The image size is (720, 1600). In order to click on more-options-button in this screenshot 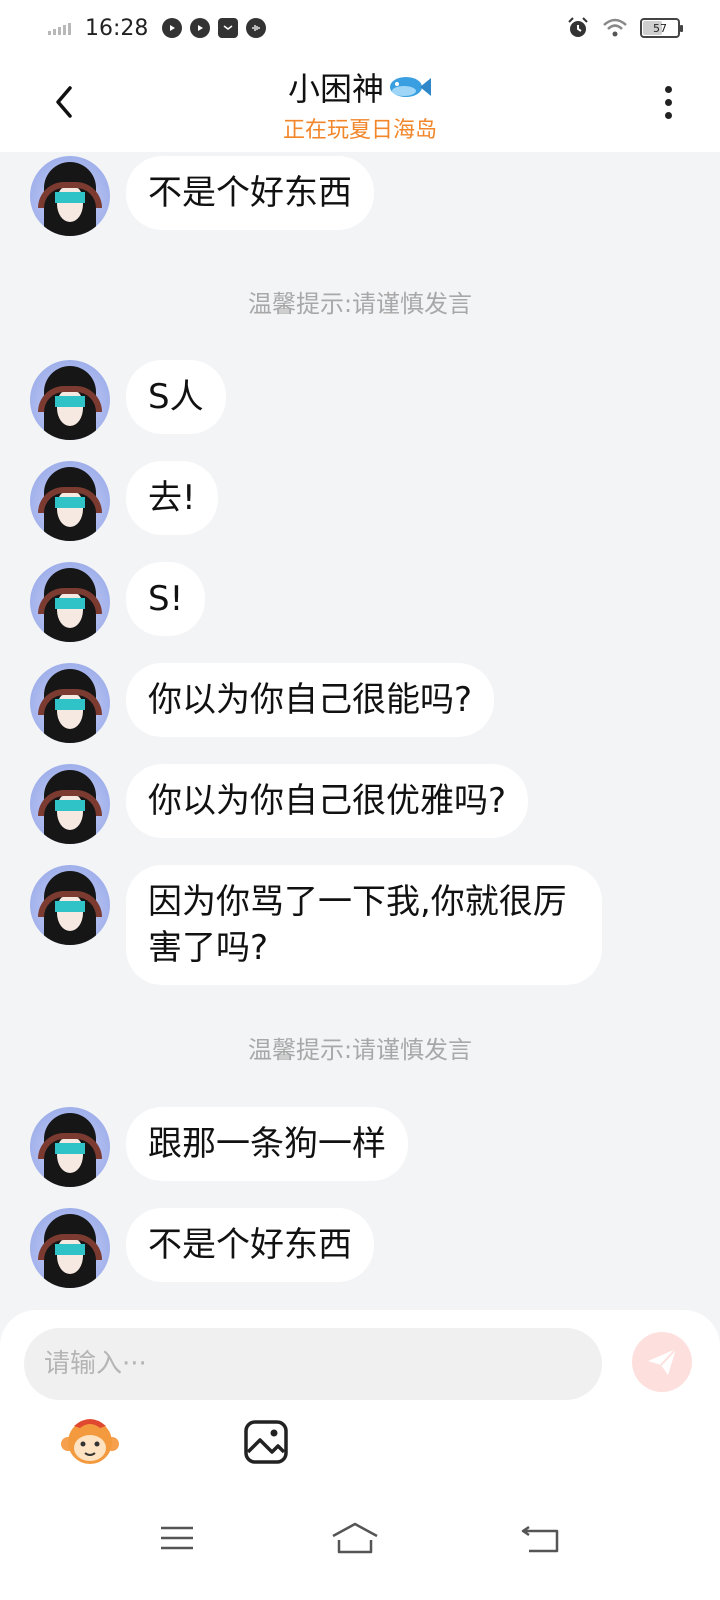, I will do `click(668, 102)`.